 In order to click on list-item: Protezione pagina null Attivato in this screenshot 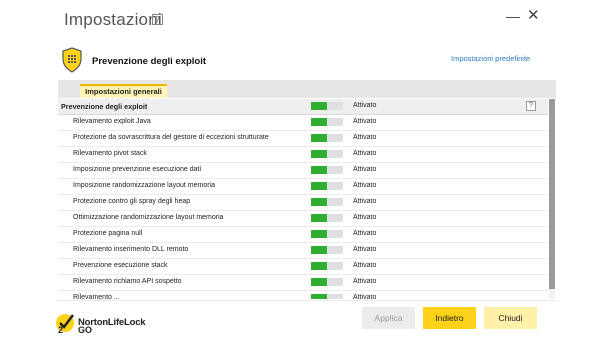, I will do `click(303, 235)`.